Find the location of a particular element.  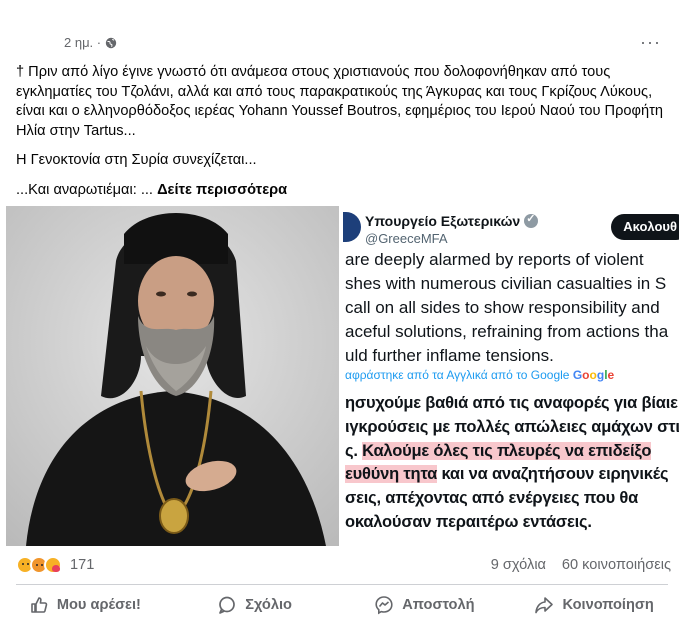

post-timestamp: 2 ημ. · is located at coordinates (90, 42).